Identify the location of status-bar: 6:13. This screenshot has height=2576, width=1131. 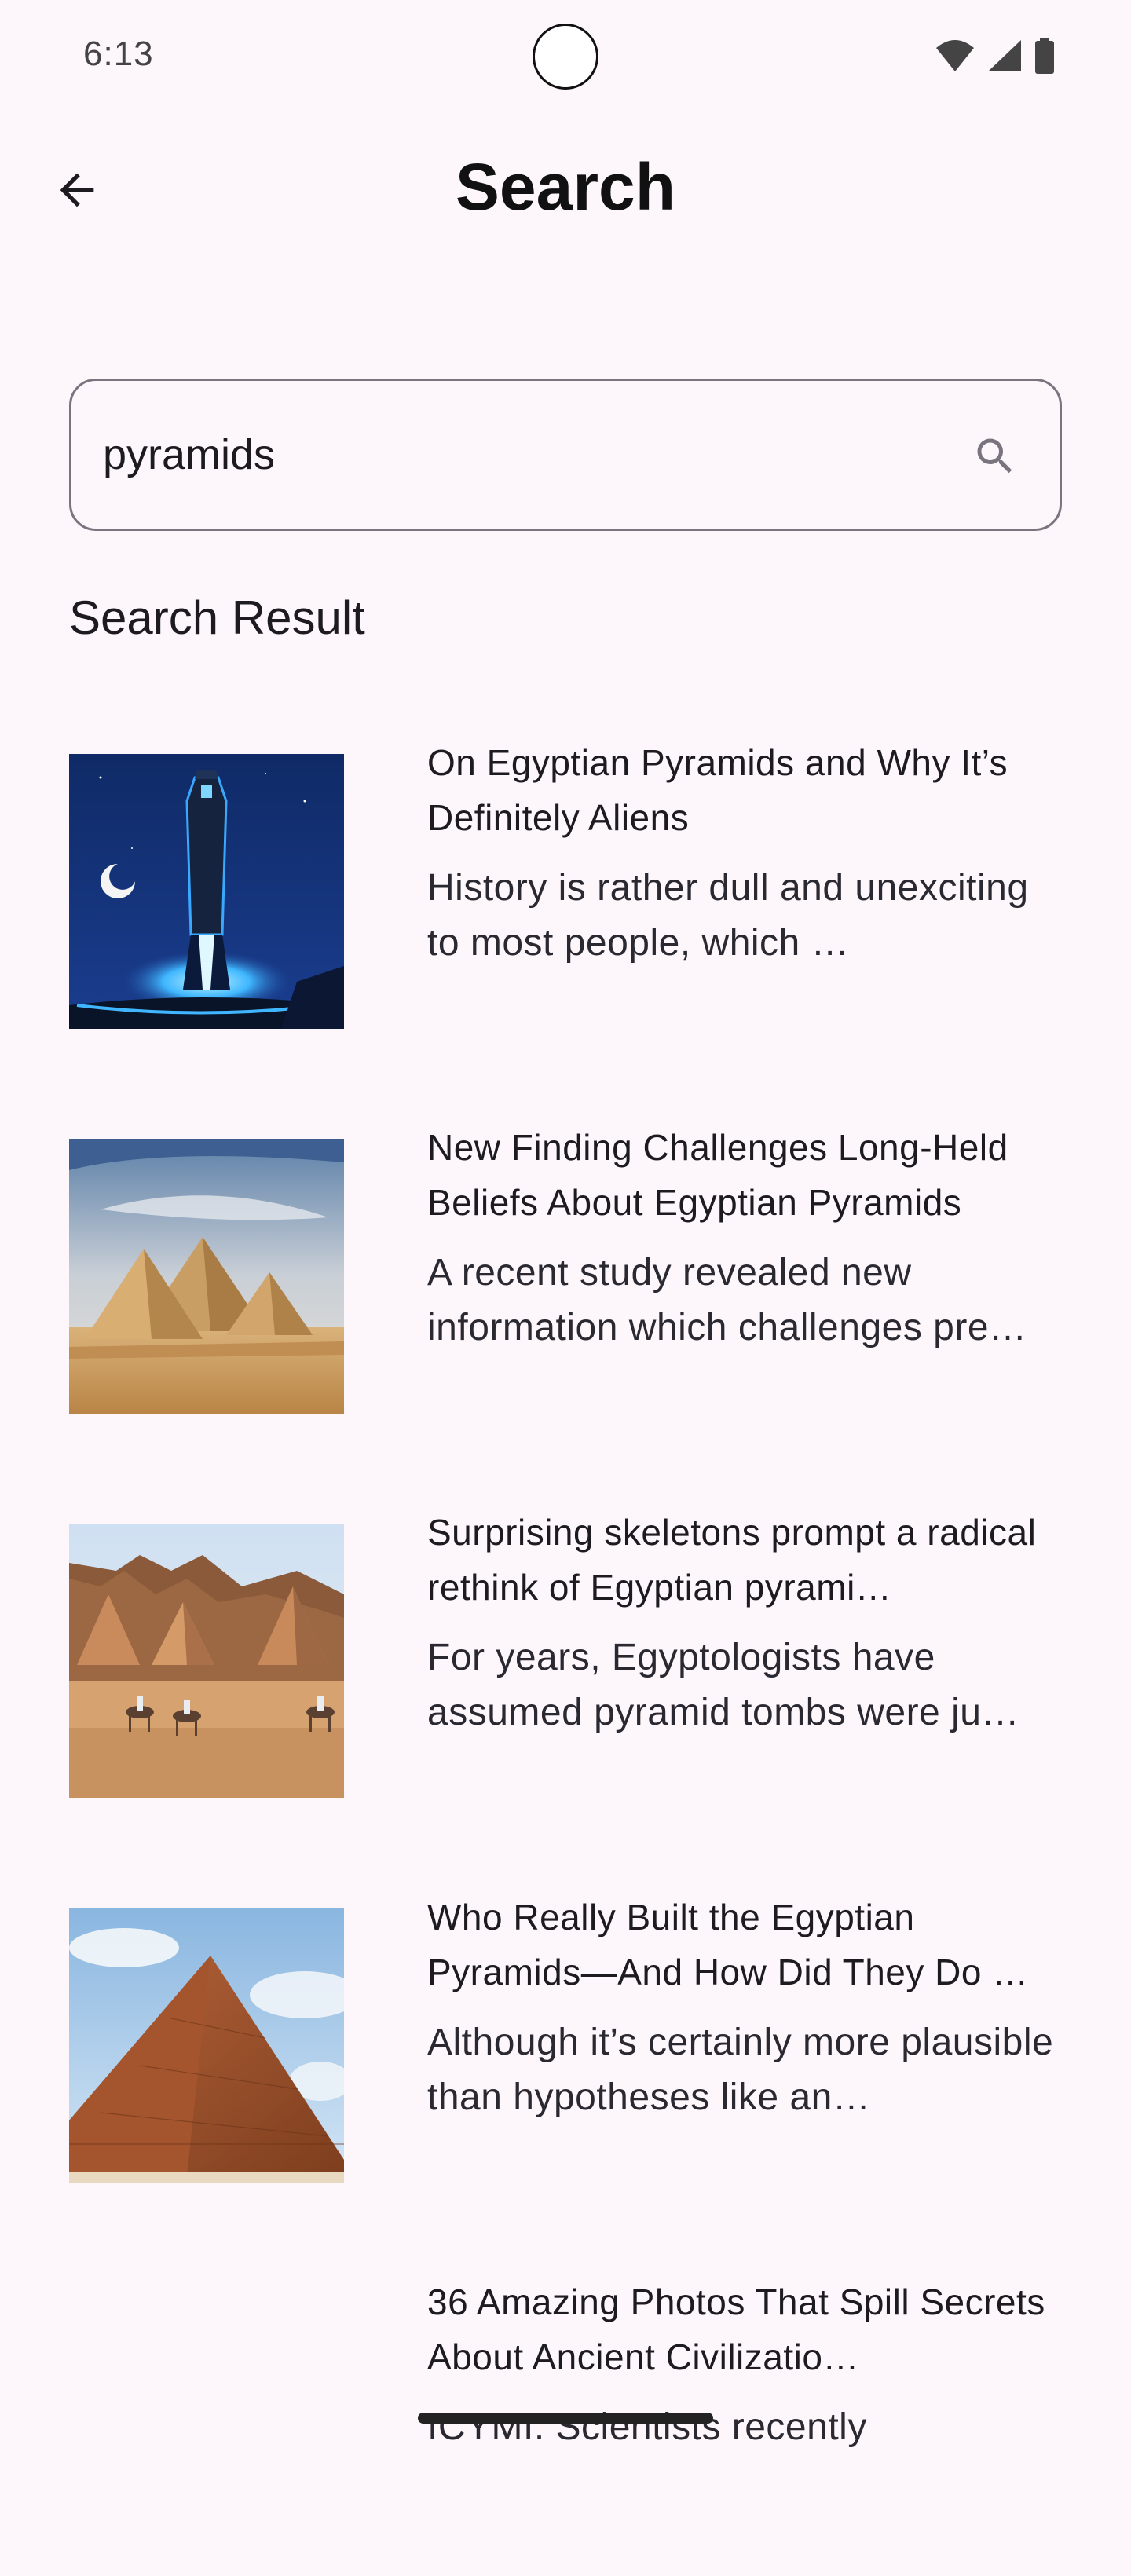
(565, 55).